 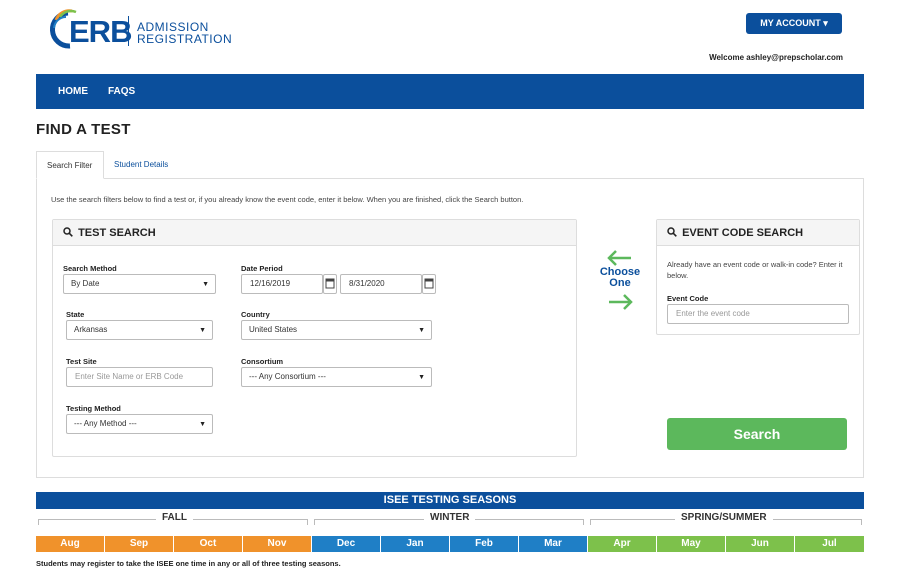 What do you see at coordinates (90, 268) in the screenshot?
I see `search-method-label: Search Method` at bounding box center [90, 268].